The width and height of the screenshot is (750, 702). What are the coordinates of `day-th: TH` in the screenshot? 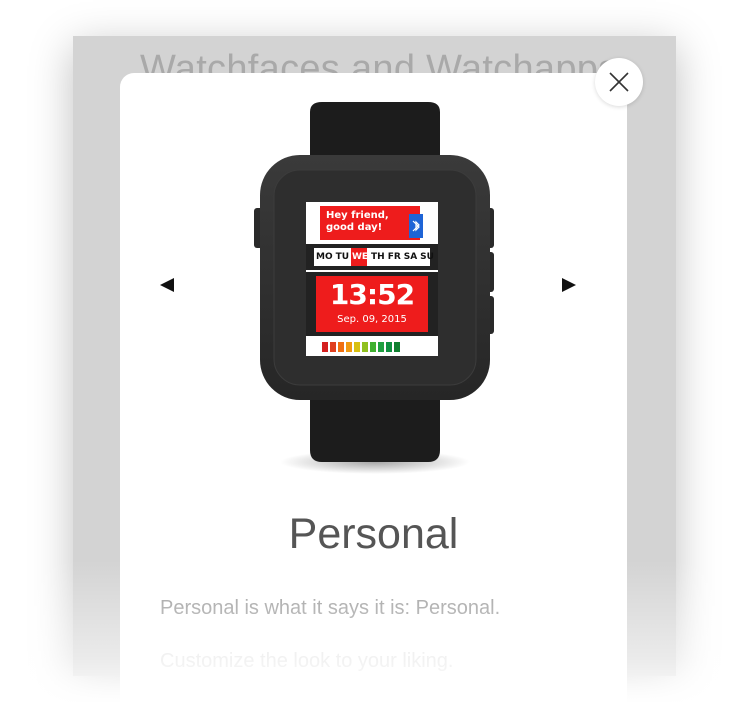 It's located at (378, 257).